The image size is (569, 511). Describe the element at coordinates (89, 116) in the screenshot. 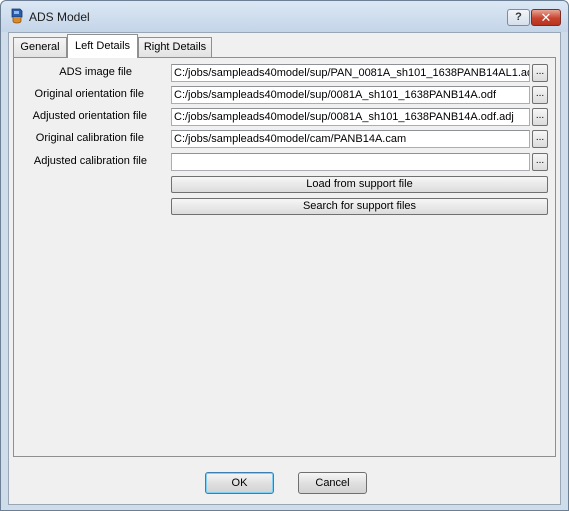

I see `adjusted-orientation-file-label: Adjusted orientation file` at that location.